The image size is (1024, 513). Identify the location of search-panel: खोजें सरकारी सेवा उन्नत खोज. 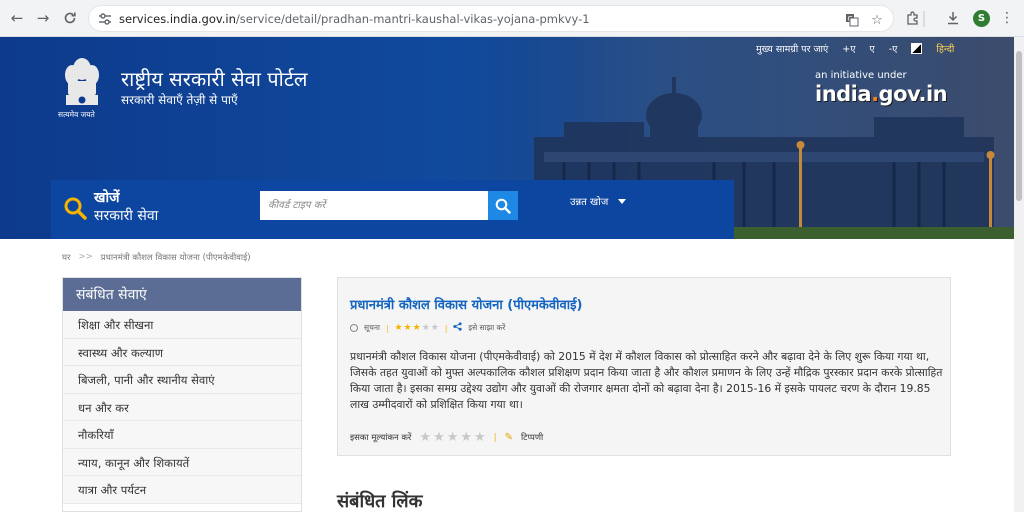
(392, 209).